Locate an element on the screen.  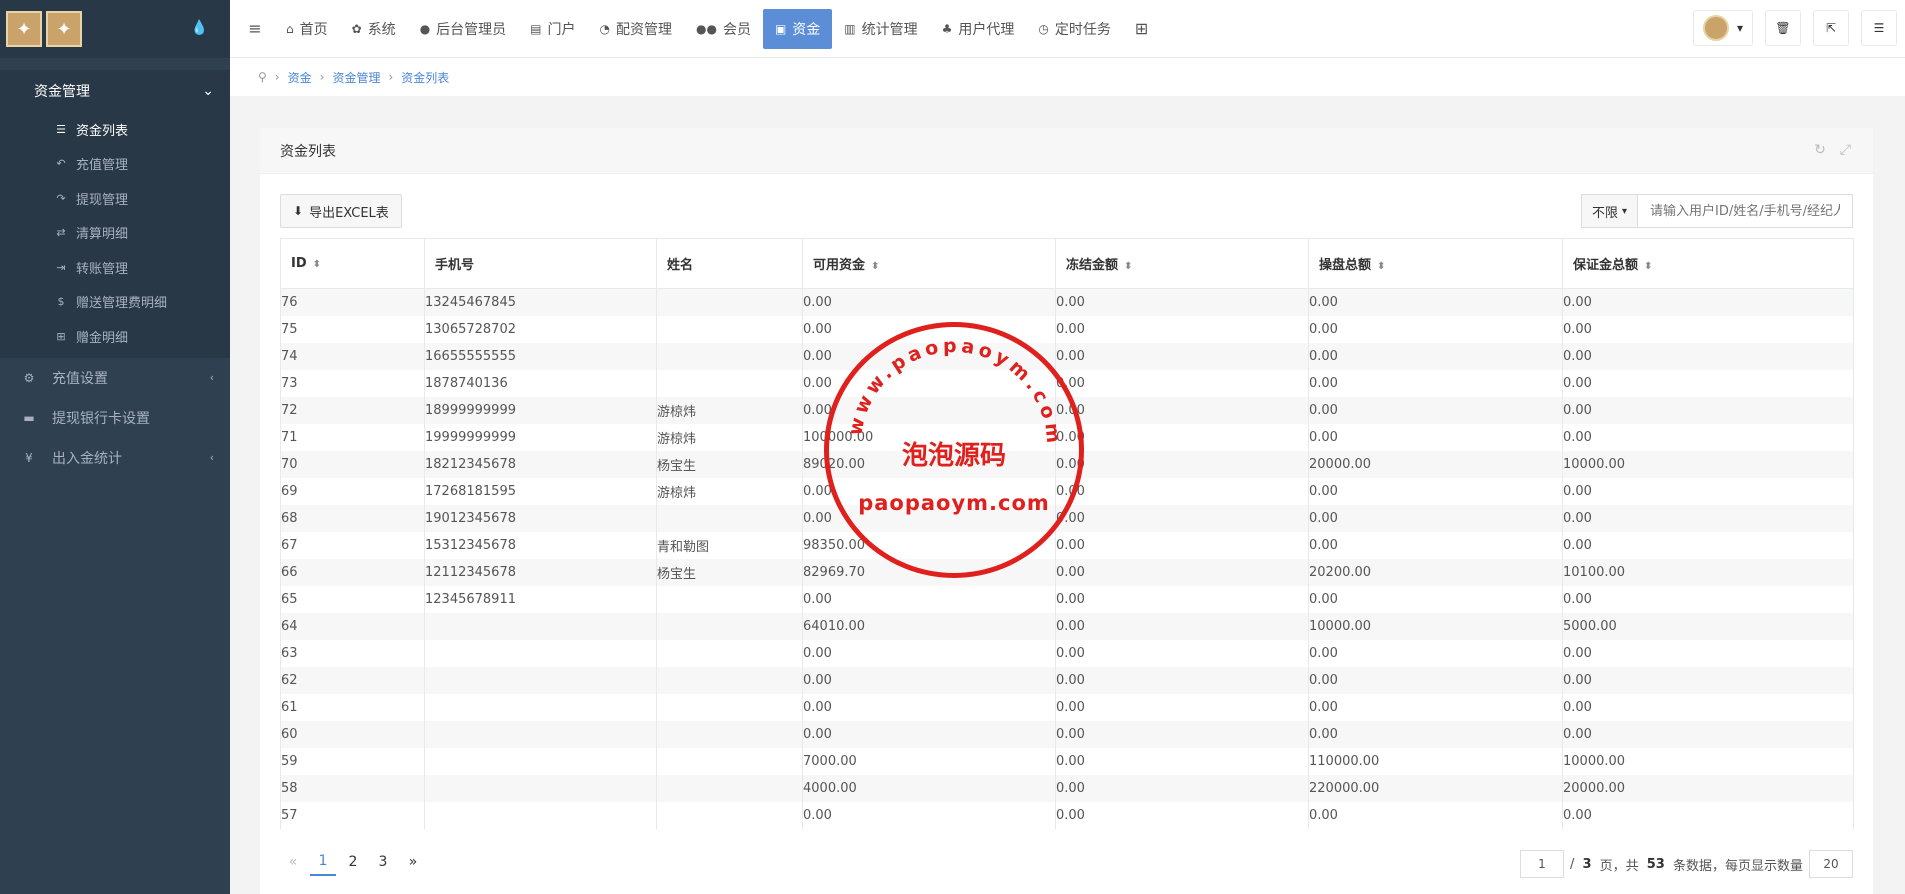
filter-dropdown: 不限 ▾ is located at coordinates (1609, 211).